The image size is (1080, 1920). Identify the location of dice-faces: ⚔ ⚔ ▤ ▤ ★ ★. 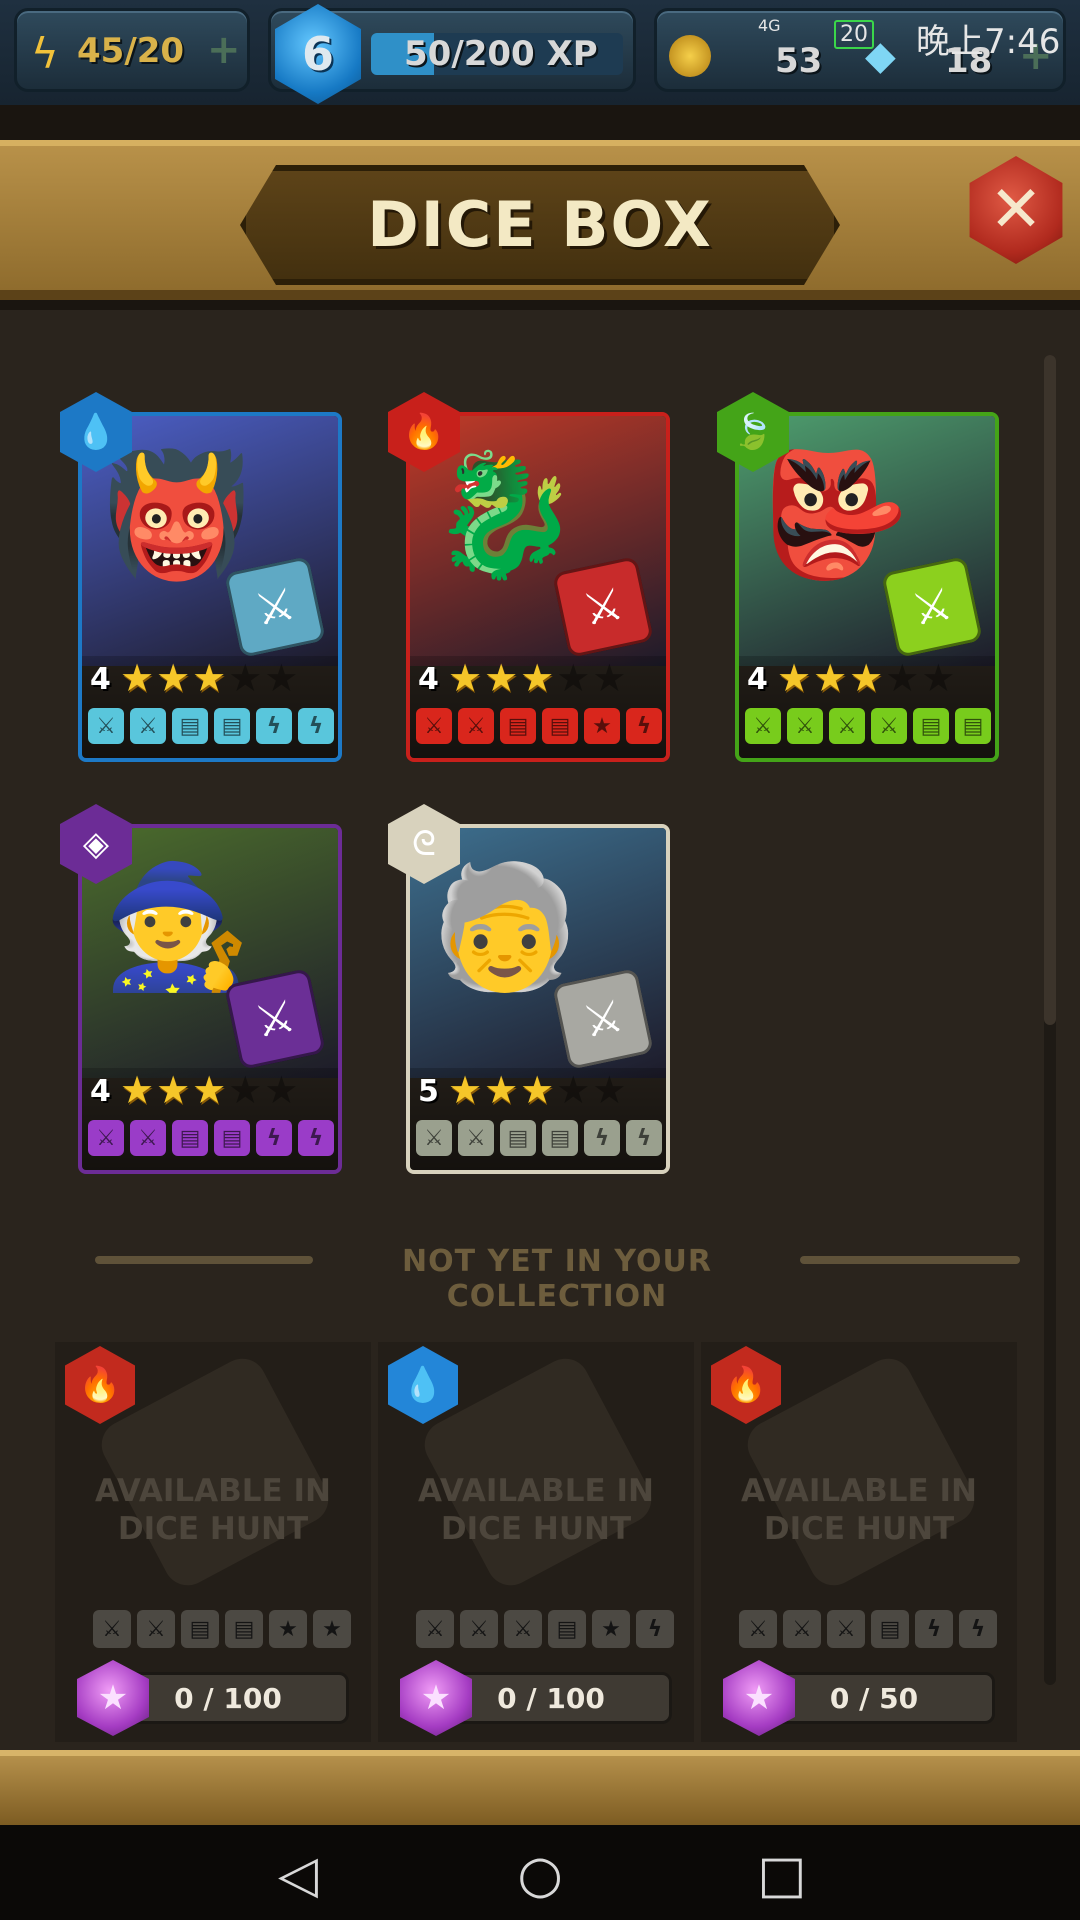
(222, 1629).